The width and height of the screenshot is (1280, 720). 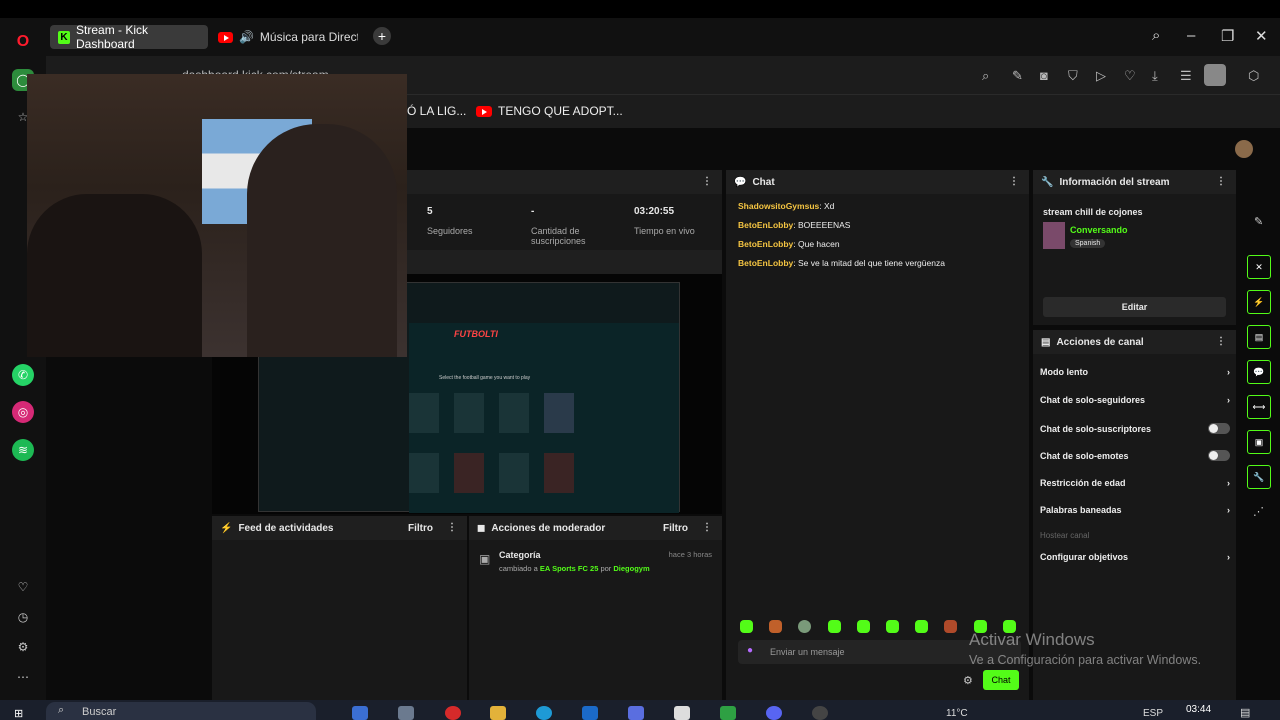 I want to click on history-icon: ◷, so click(x=23, y=617).